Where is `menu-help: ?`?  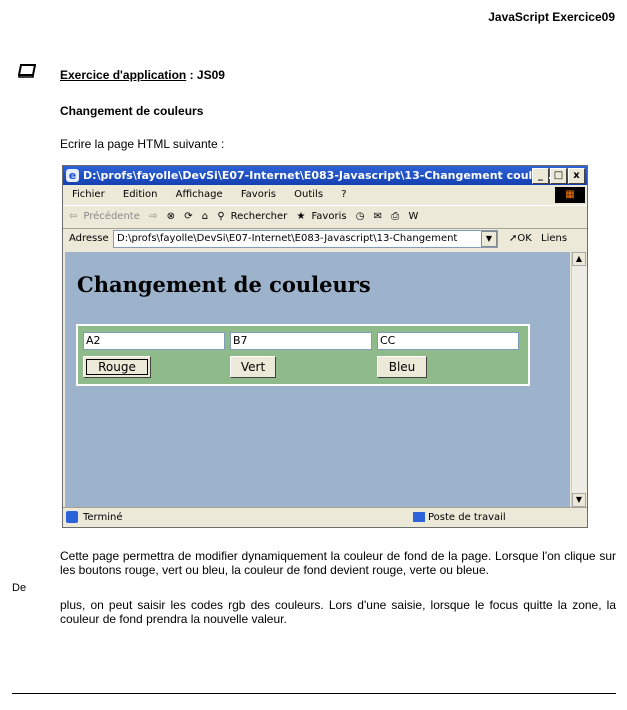 menu-help: ? is located at coordinates (343, 194).